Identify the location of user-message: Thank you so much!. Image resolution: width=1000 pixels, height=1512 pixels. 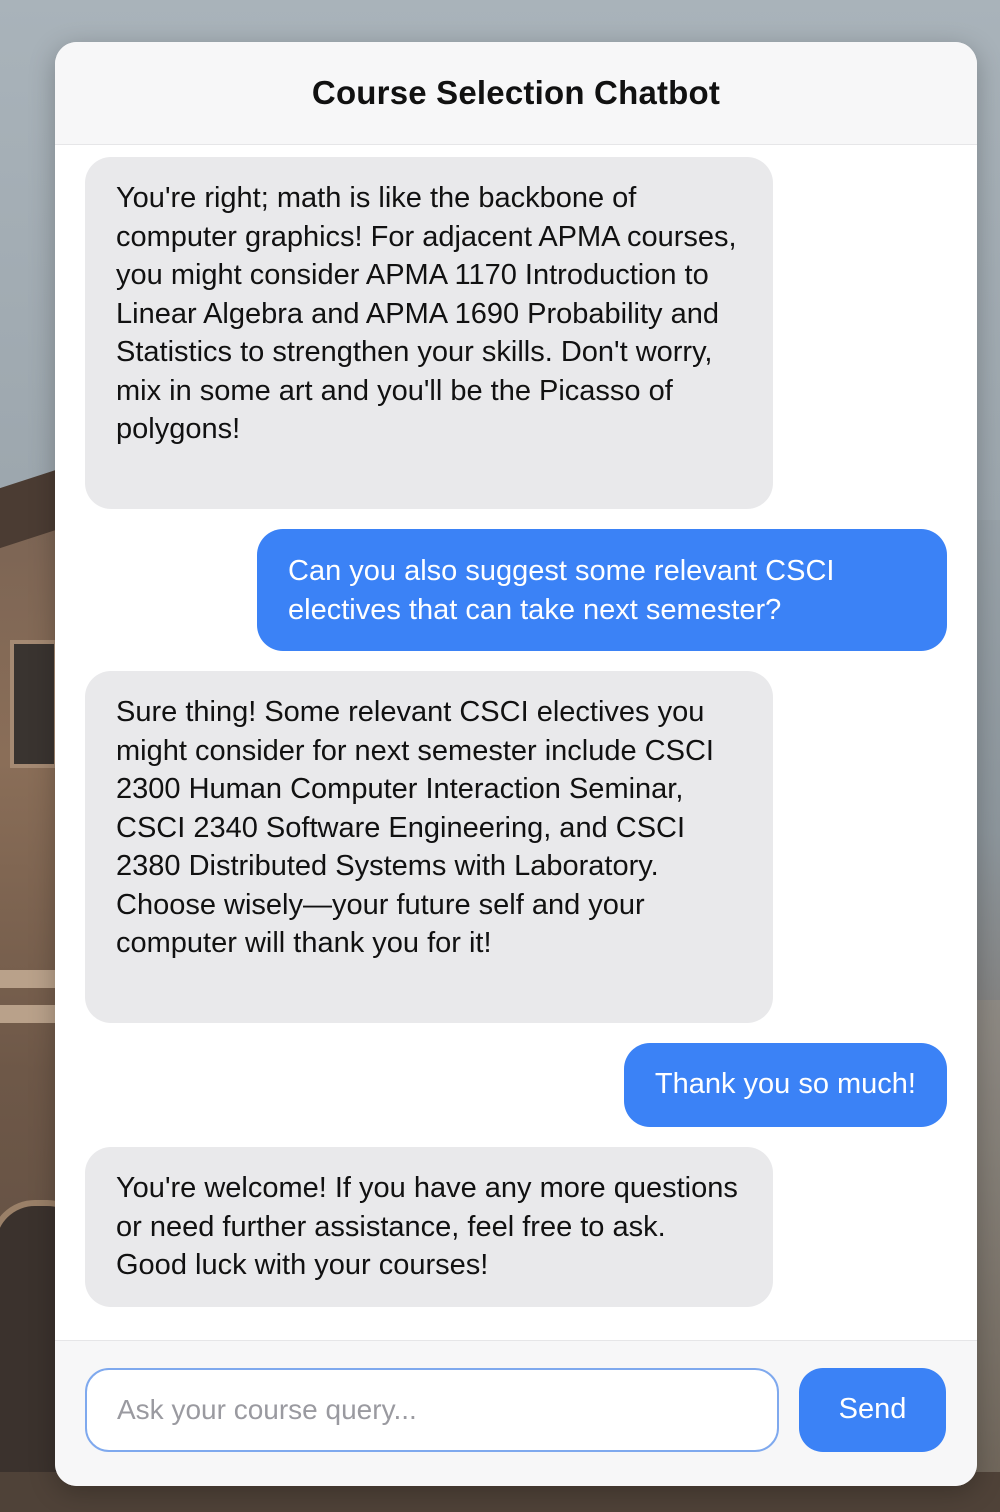
(785, 1085).